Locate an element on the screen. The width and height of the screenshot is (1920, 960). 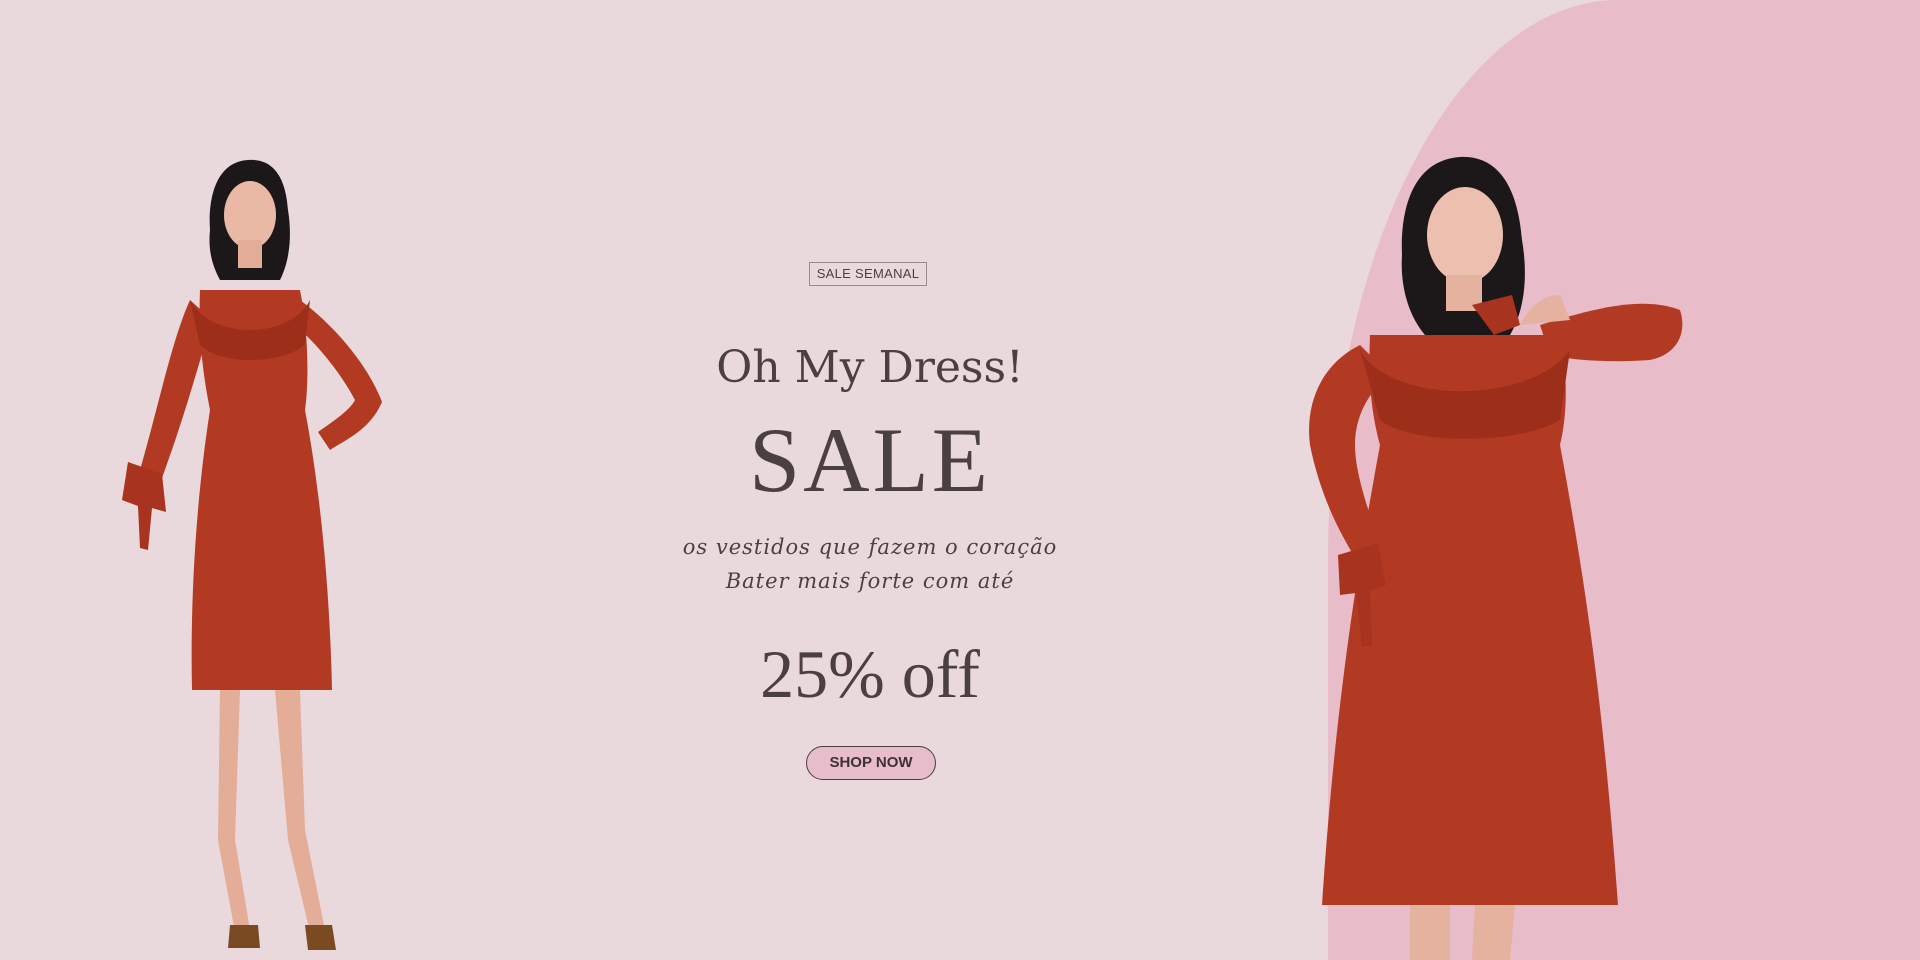
sale-tag: SALE SEMANAL is located at coordinates (868, 274).